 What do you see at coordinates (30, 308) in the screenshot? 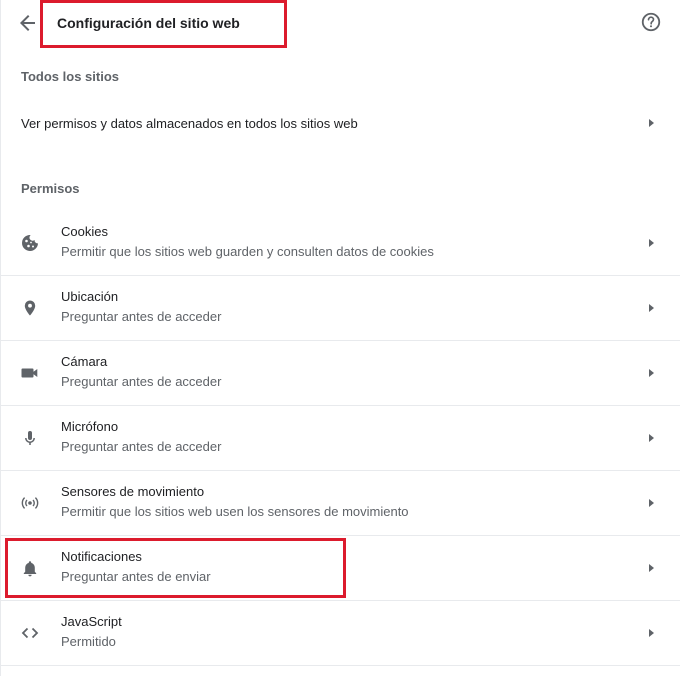
I see `location-pin-icon` at bounding box center [30, 308].